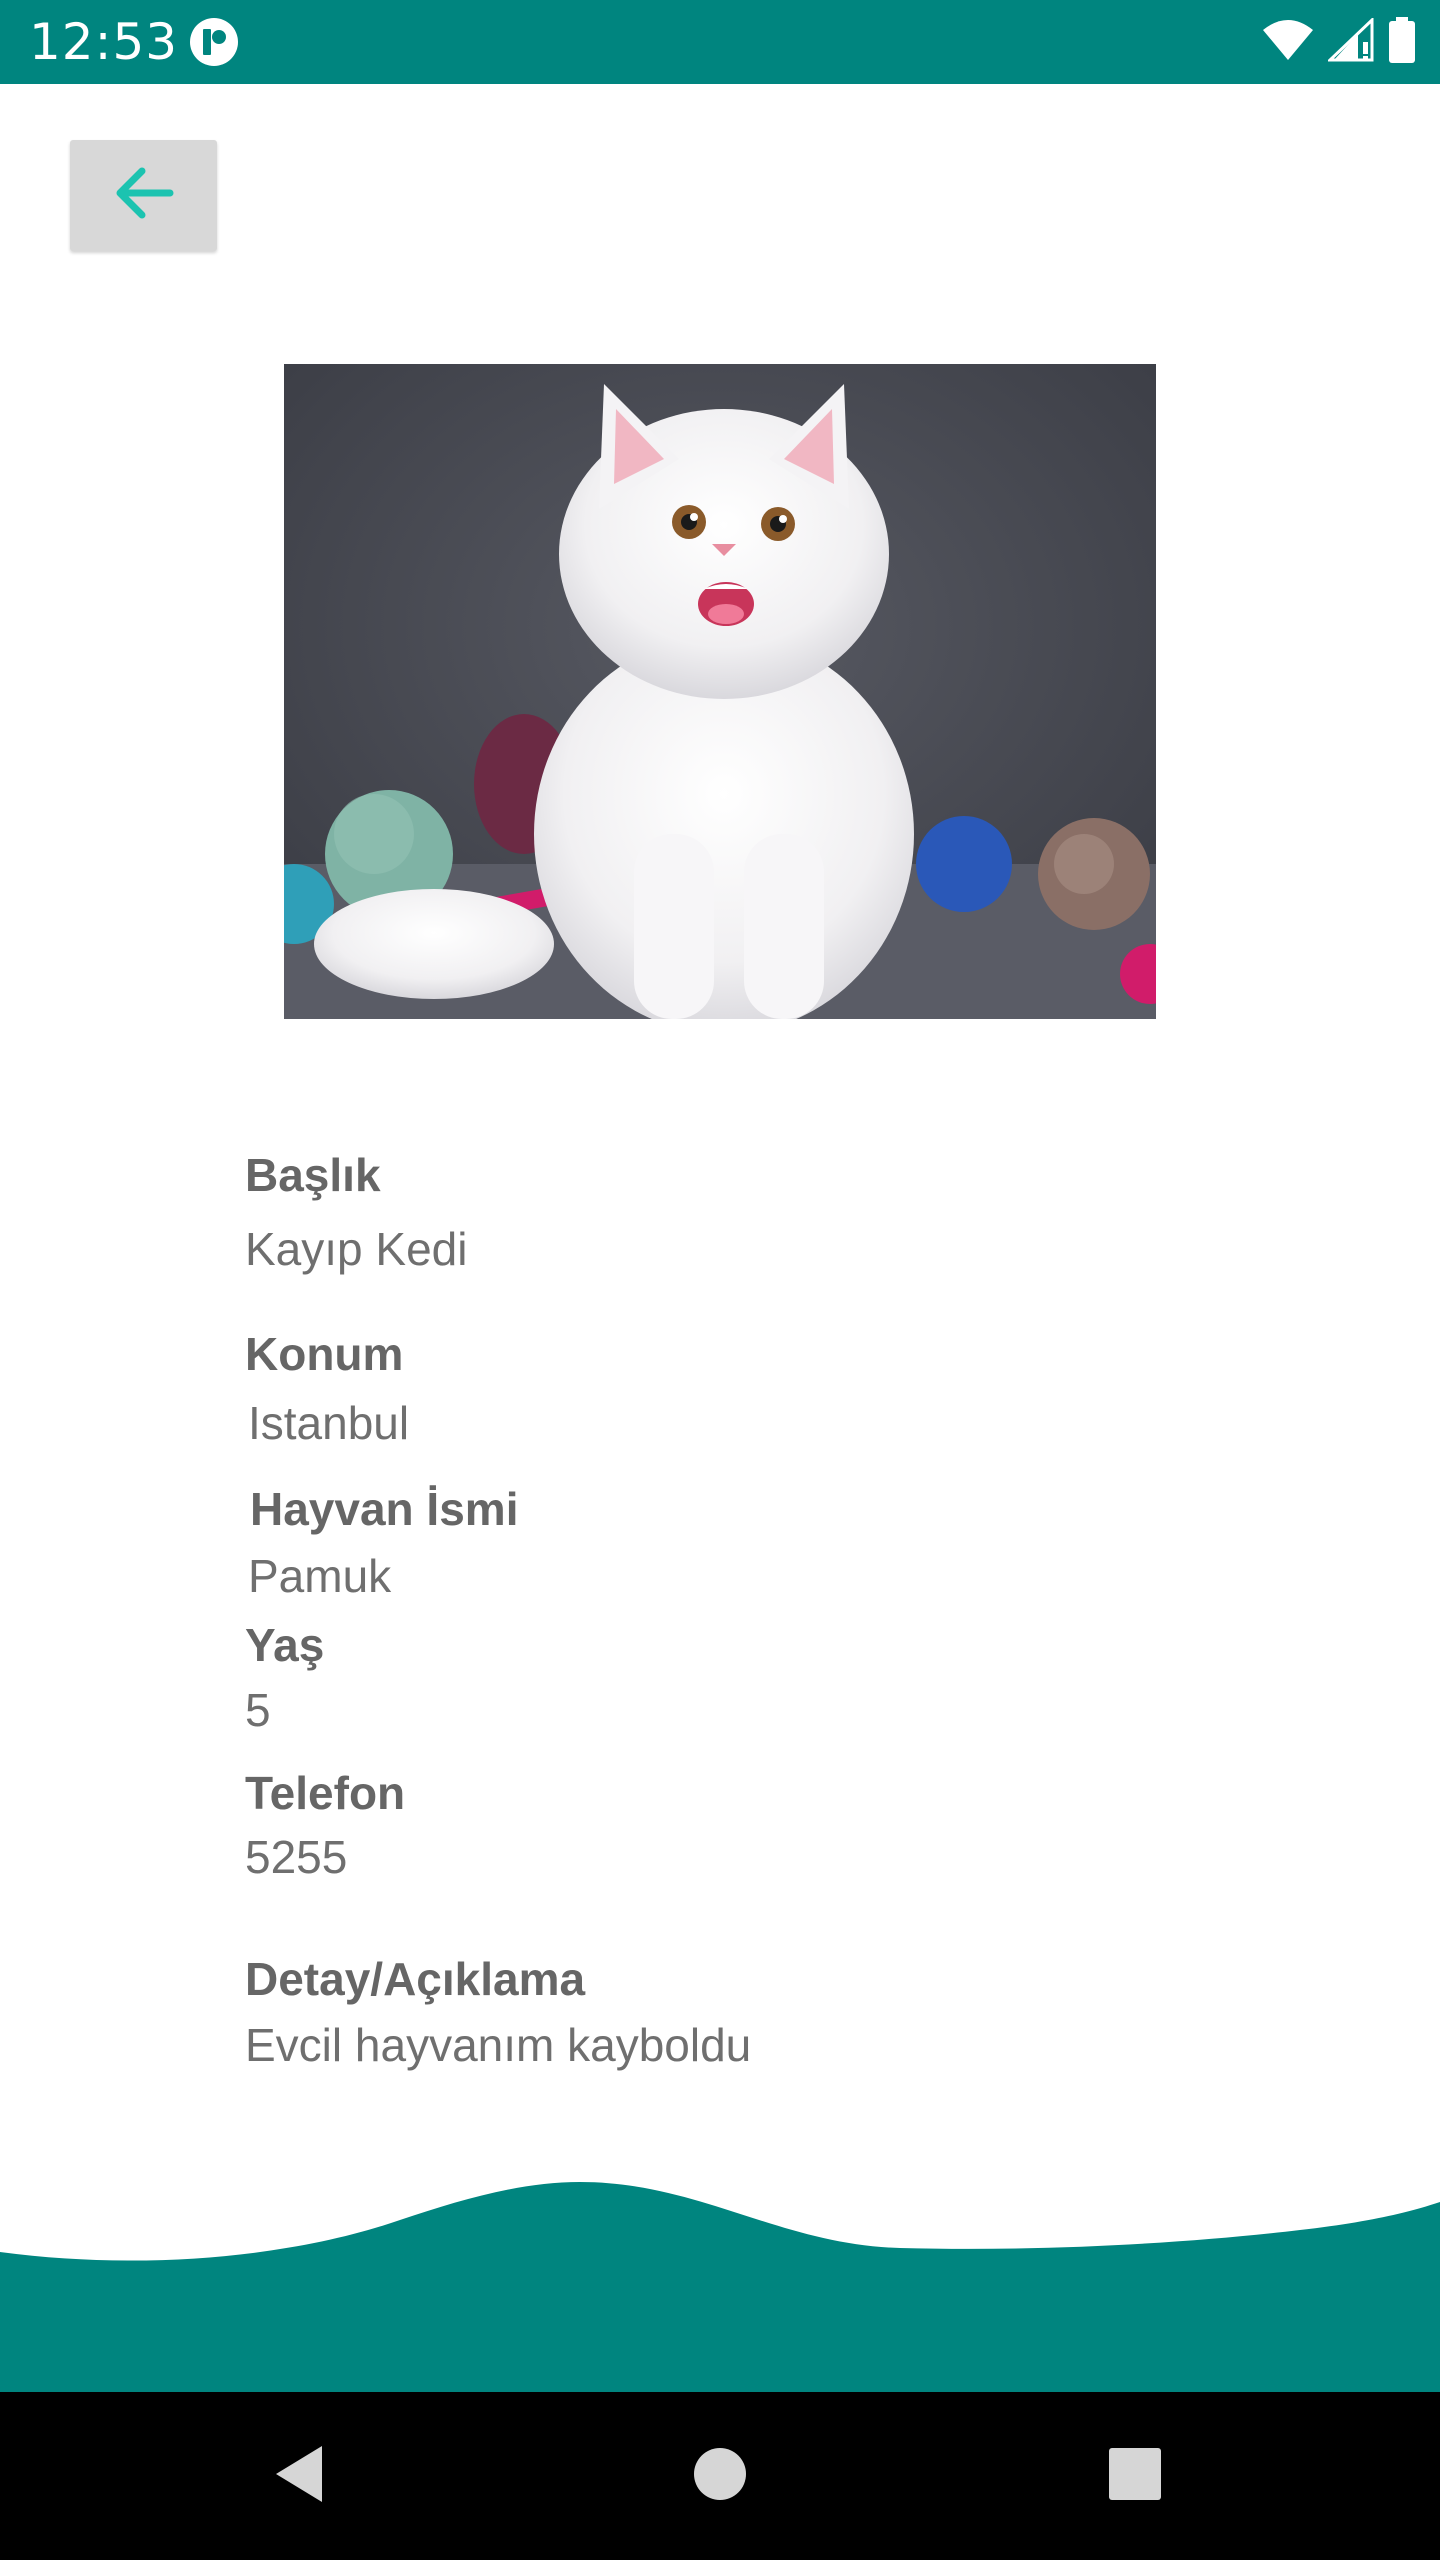  What do you see at coordinates (356, 1249) in the screenshot?
I see `title-value: Kayıp Kedi` at bounding box center [356, 1249].